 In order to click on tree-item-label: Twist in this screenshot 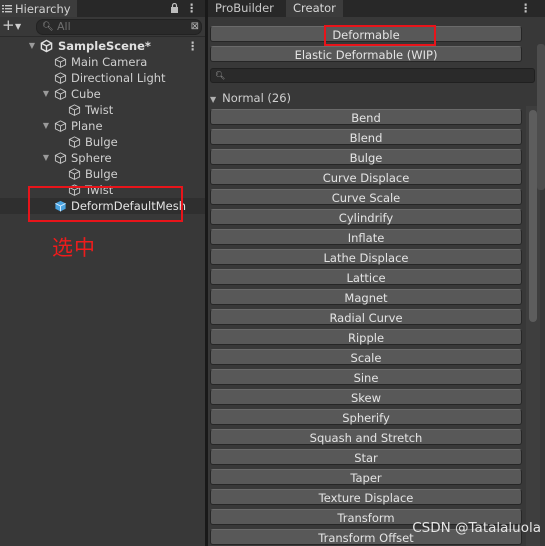, I will do `click(99, 110)`.